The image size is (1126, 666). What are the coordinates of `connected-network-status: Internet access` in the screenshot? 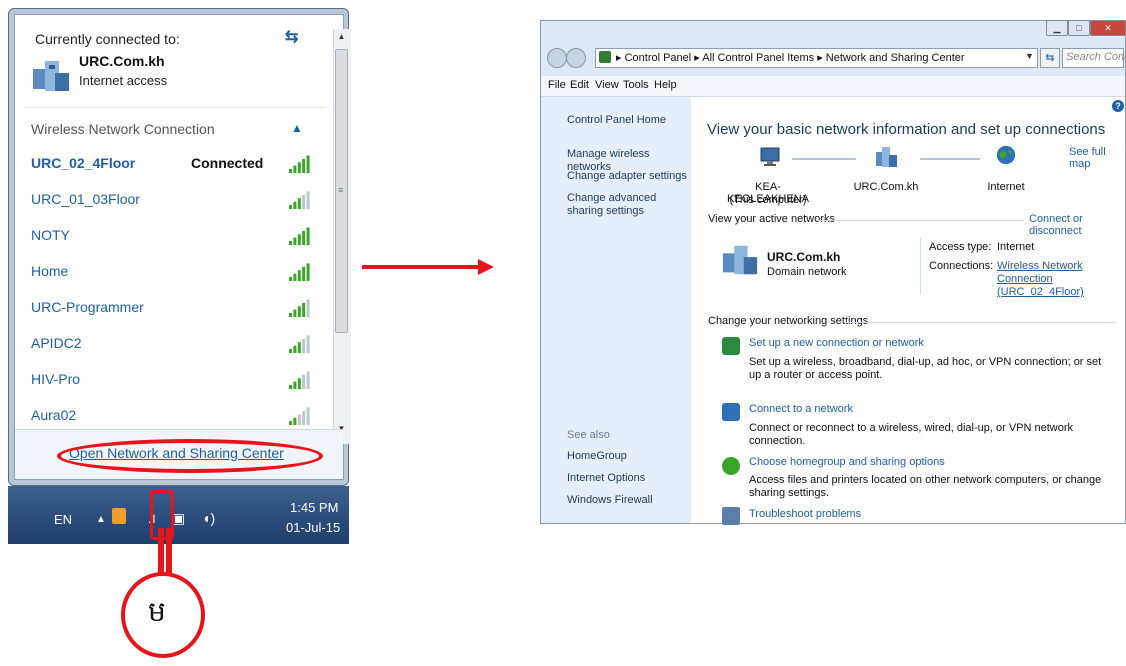 It's located at (123, 80).